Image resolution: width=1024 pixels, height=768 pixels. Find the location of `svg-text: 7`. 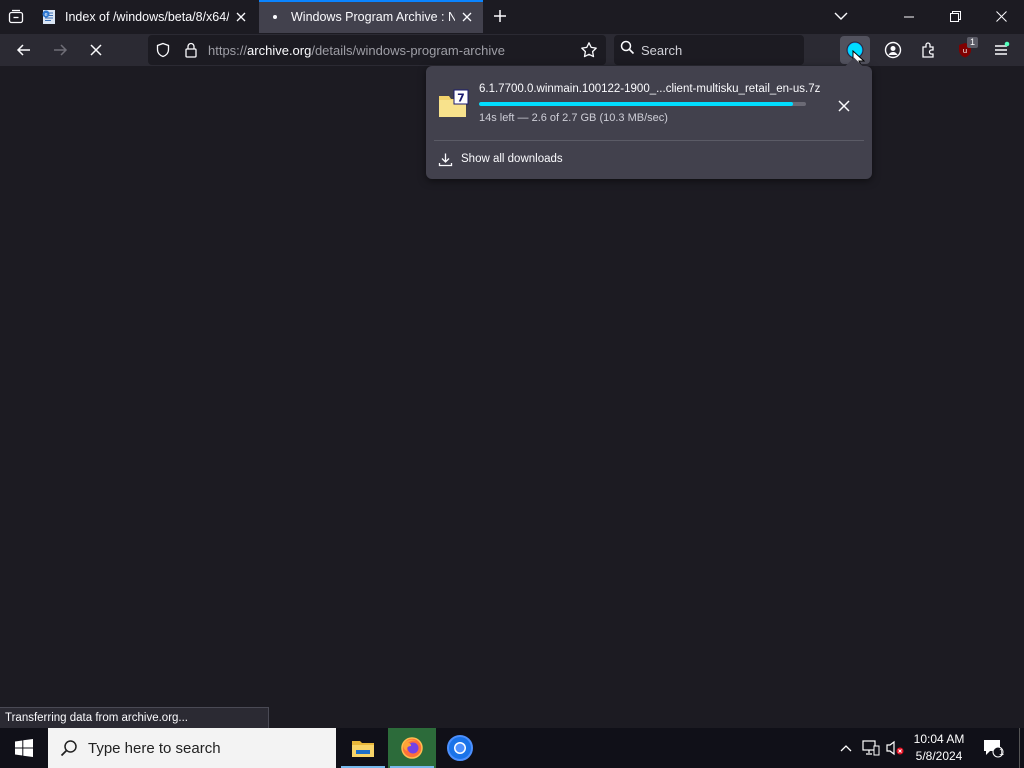

svg-text: 7 is located at coordinates (461, 98).